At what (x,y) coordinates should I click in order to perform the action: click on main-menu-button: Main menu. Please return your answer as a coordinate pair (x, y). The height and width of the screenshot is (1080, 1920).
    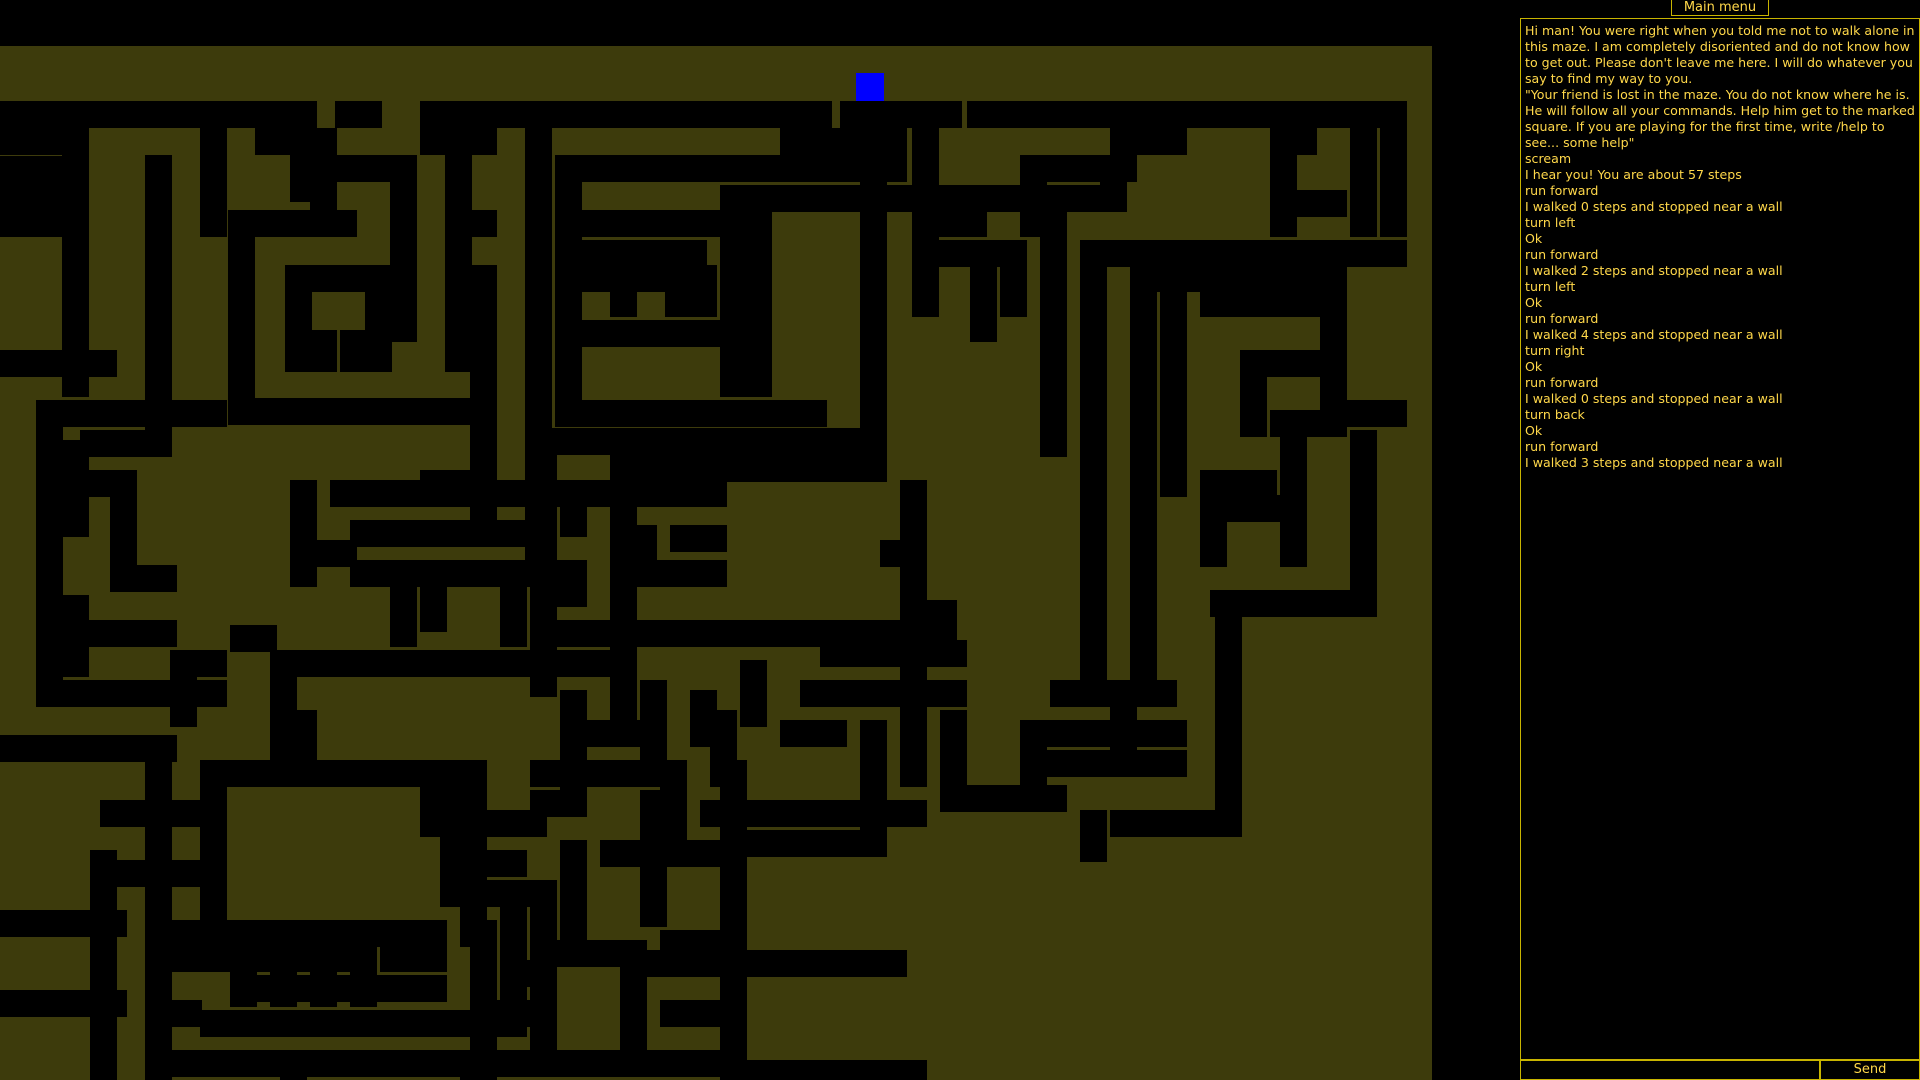
    Looking at the image, I should click on (1720, 8).